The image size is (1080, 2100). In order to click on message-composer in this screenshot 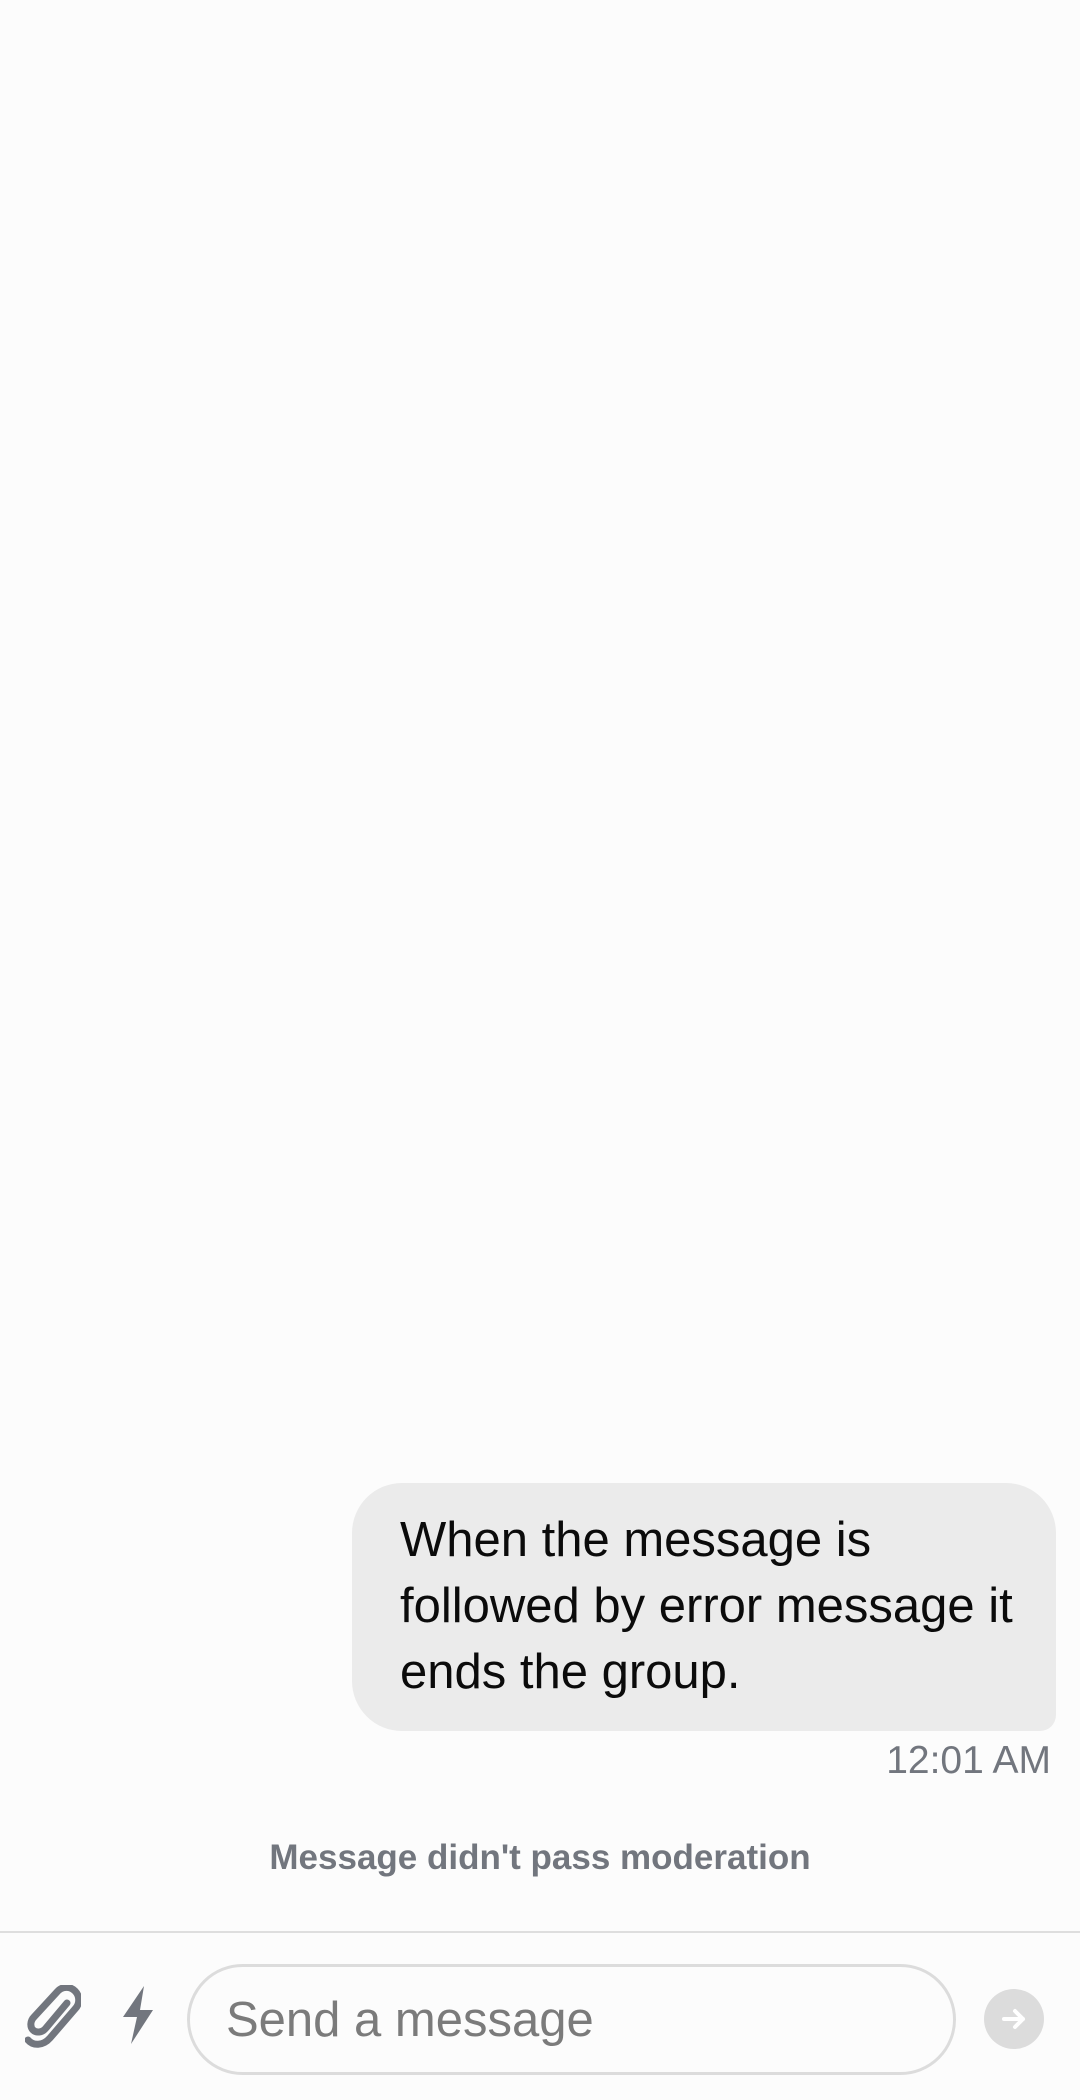, I will do `click(540, 2015)`.